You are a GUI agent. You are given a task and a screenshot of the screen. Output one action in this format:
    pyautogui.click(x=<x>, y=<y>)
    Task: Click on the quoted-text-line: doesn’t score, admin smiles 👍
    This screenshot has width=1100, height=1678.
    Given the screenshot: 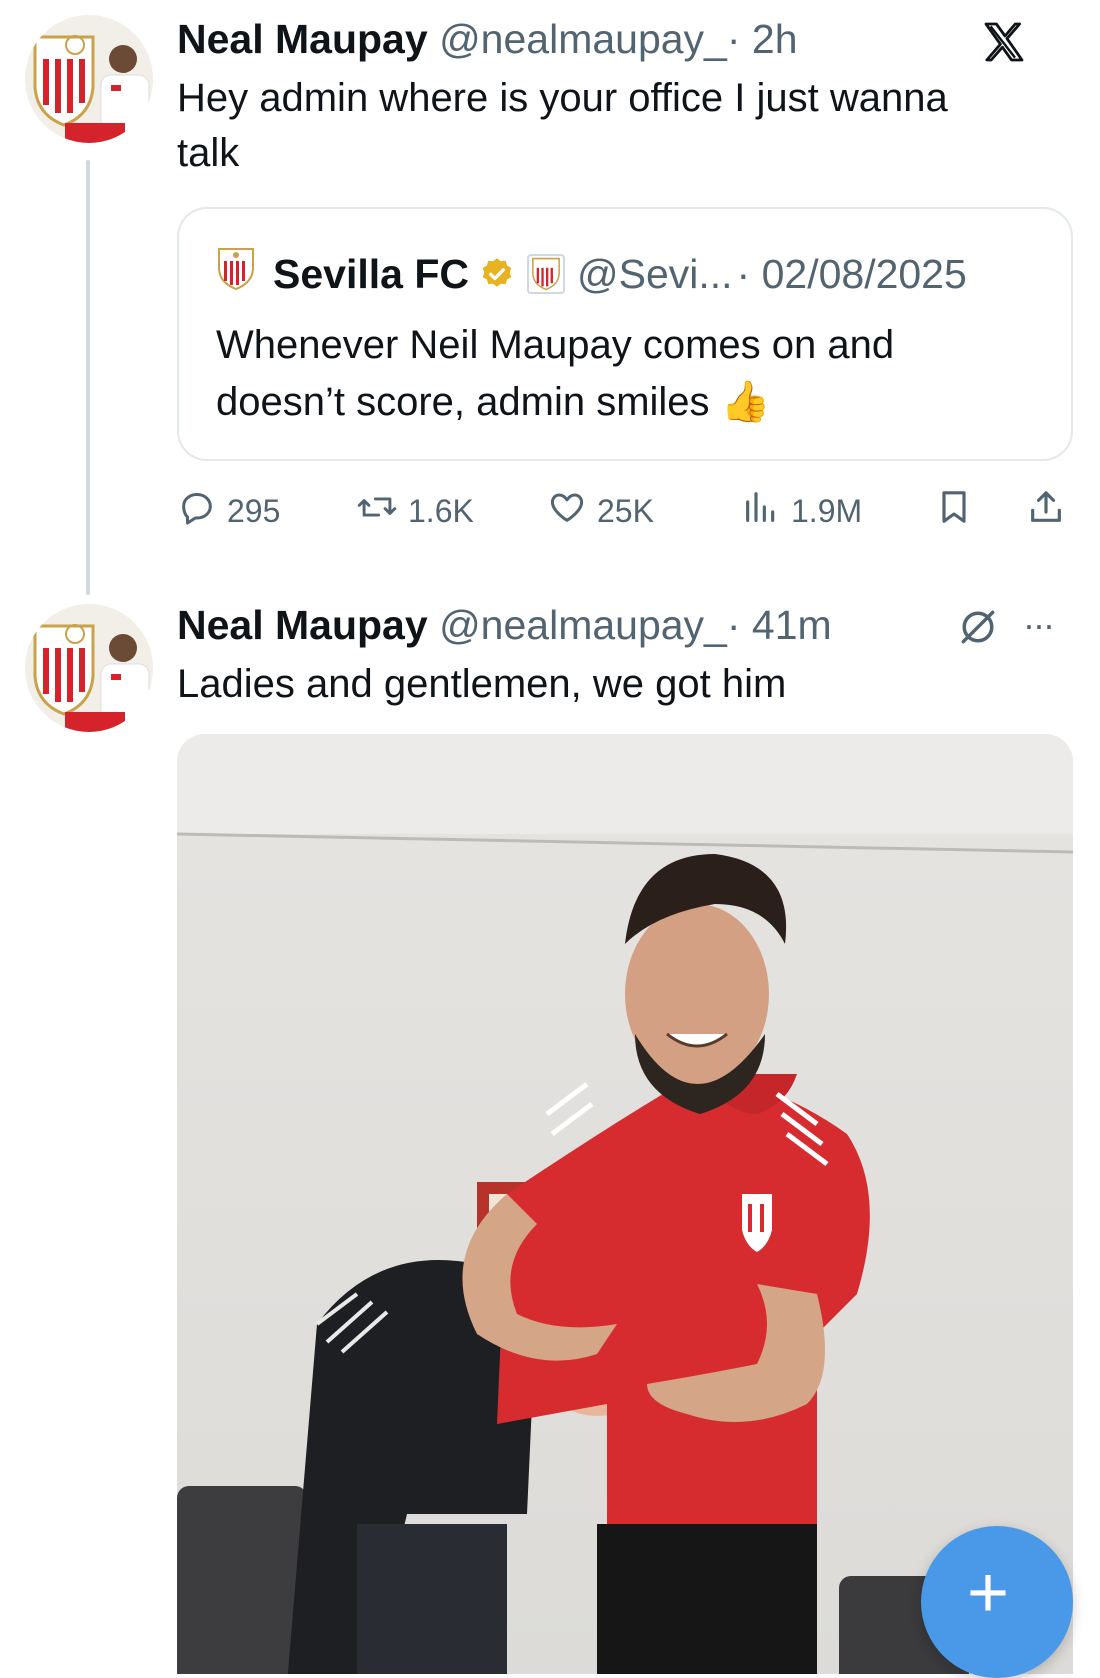 What is the action you would take?
    pyautogui.click(x=636, y=402)
    